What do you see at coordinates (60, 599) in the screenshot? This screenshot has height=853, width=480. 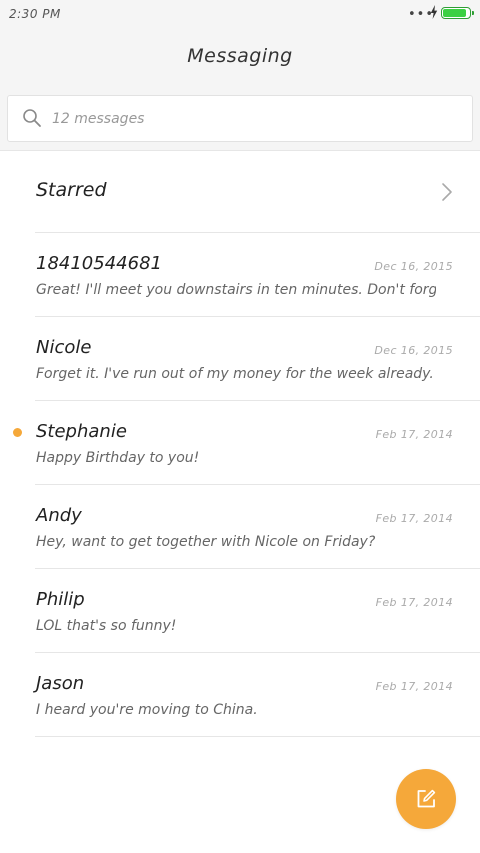 I see `contact-name: Philip` at bounding box center [60, 599].